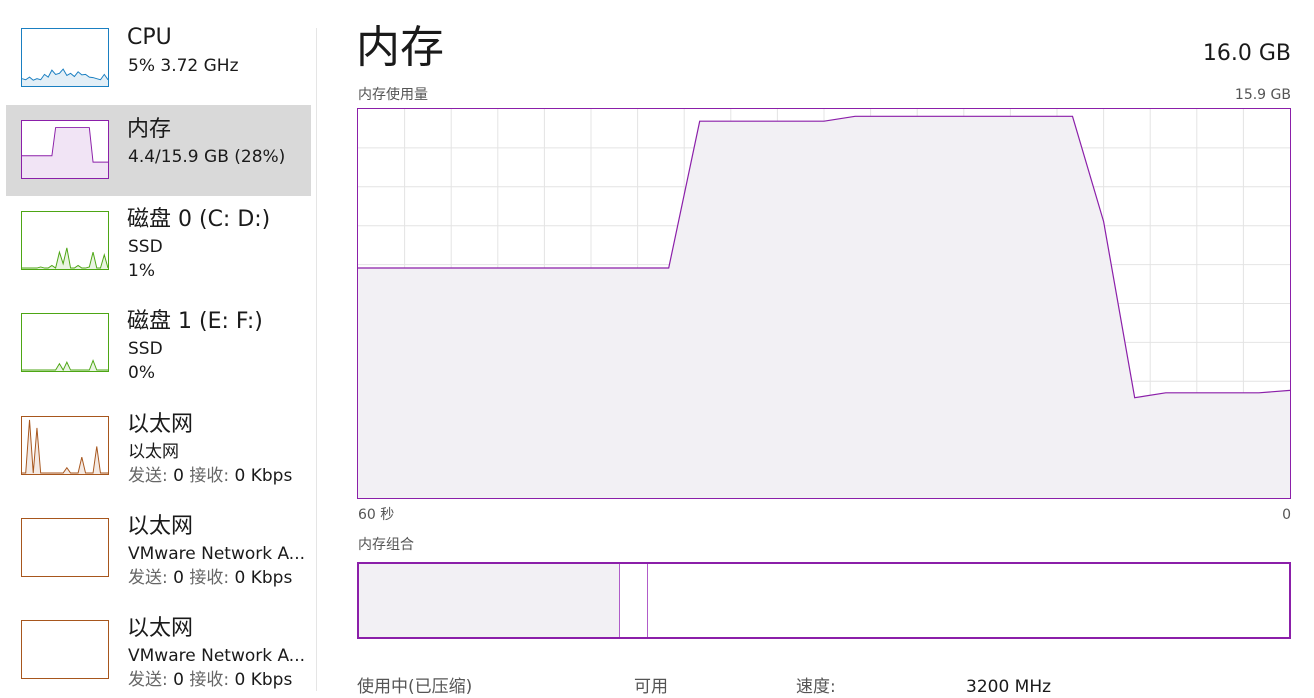 The height and width of the screenshot is (698, 1314). What do you see at coordinates (316, 359) in the screenshot?
I see `sidebar-divider` at bounding box center [316, 359].